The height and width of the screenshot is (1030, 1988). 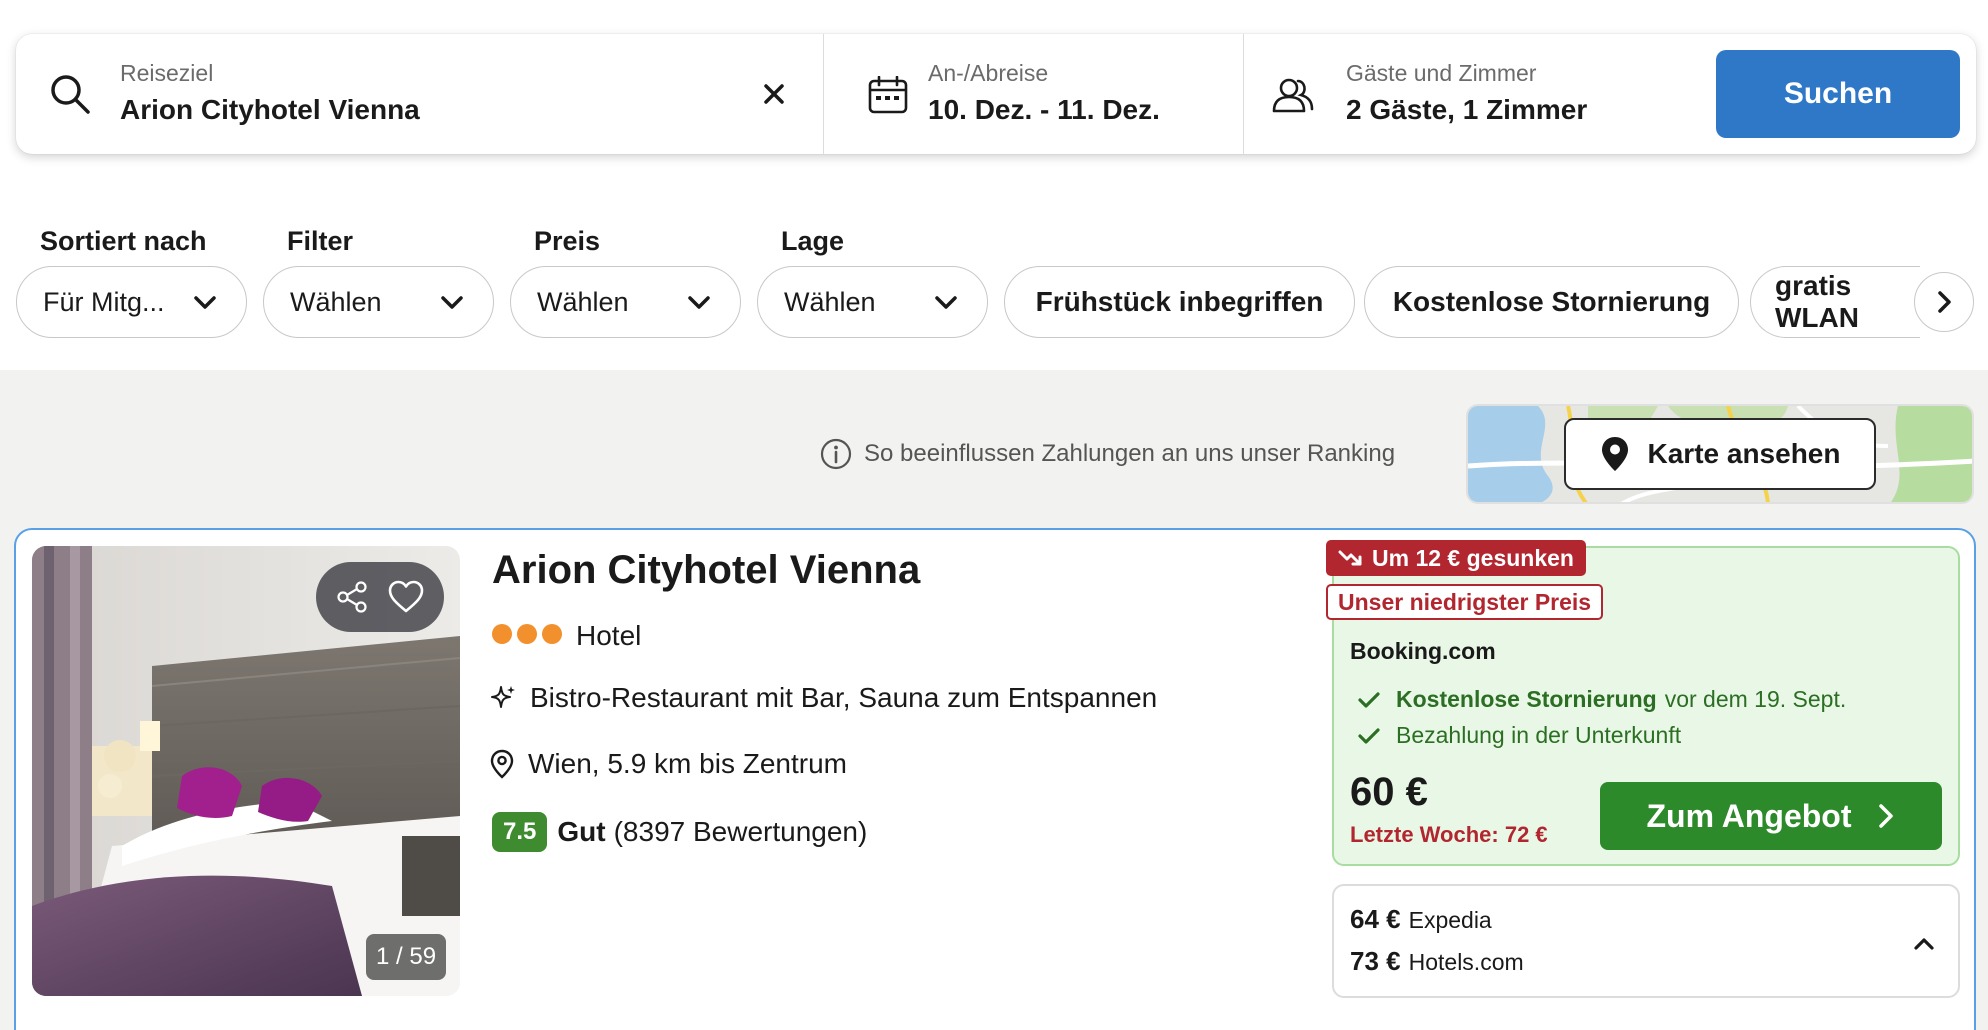 I want to click on location-pin-icon, so click(x=502, y=764).